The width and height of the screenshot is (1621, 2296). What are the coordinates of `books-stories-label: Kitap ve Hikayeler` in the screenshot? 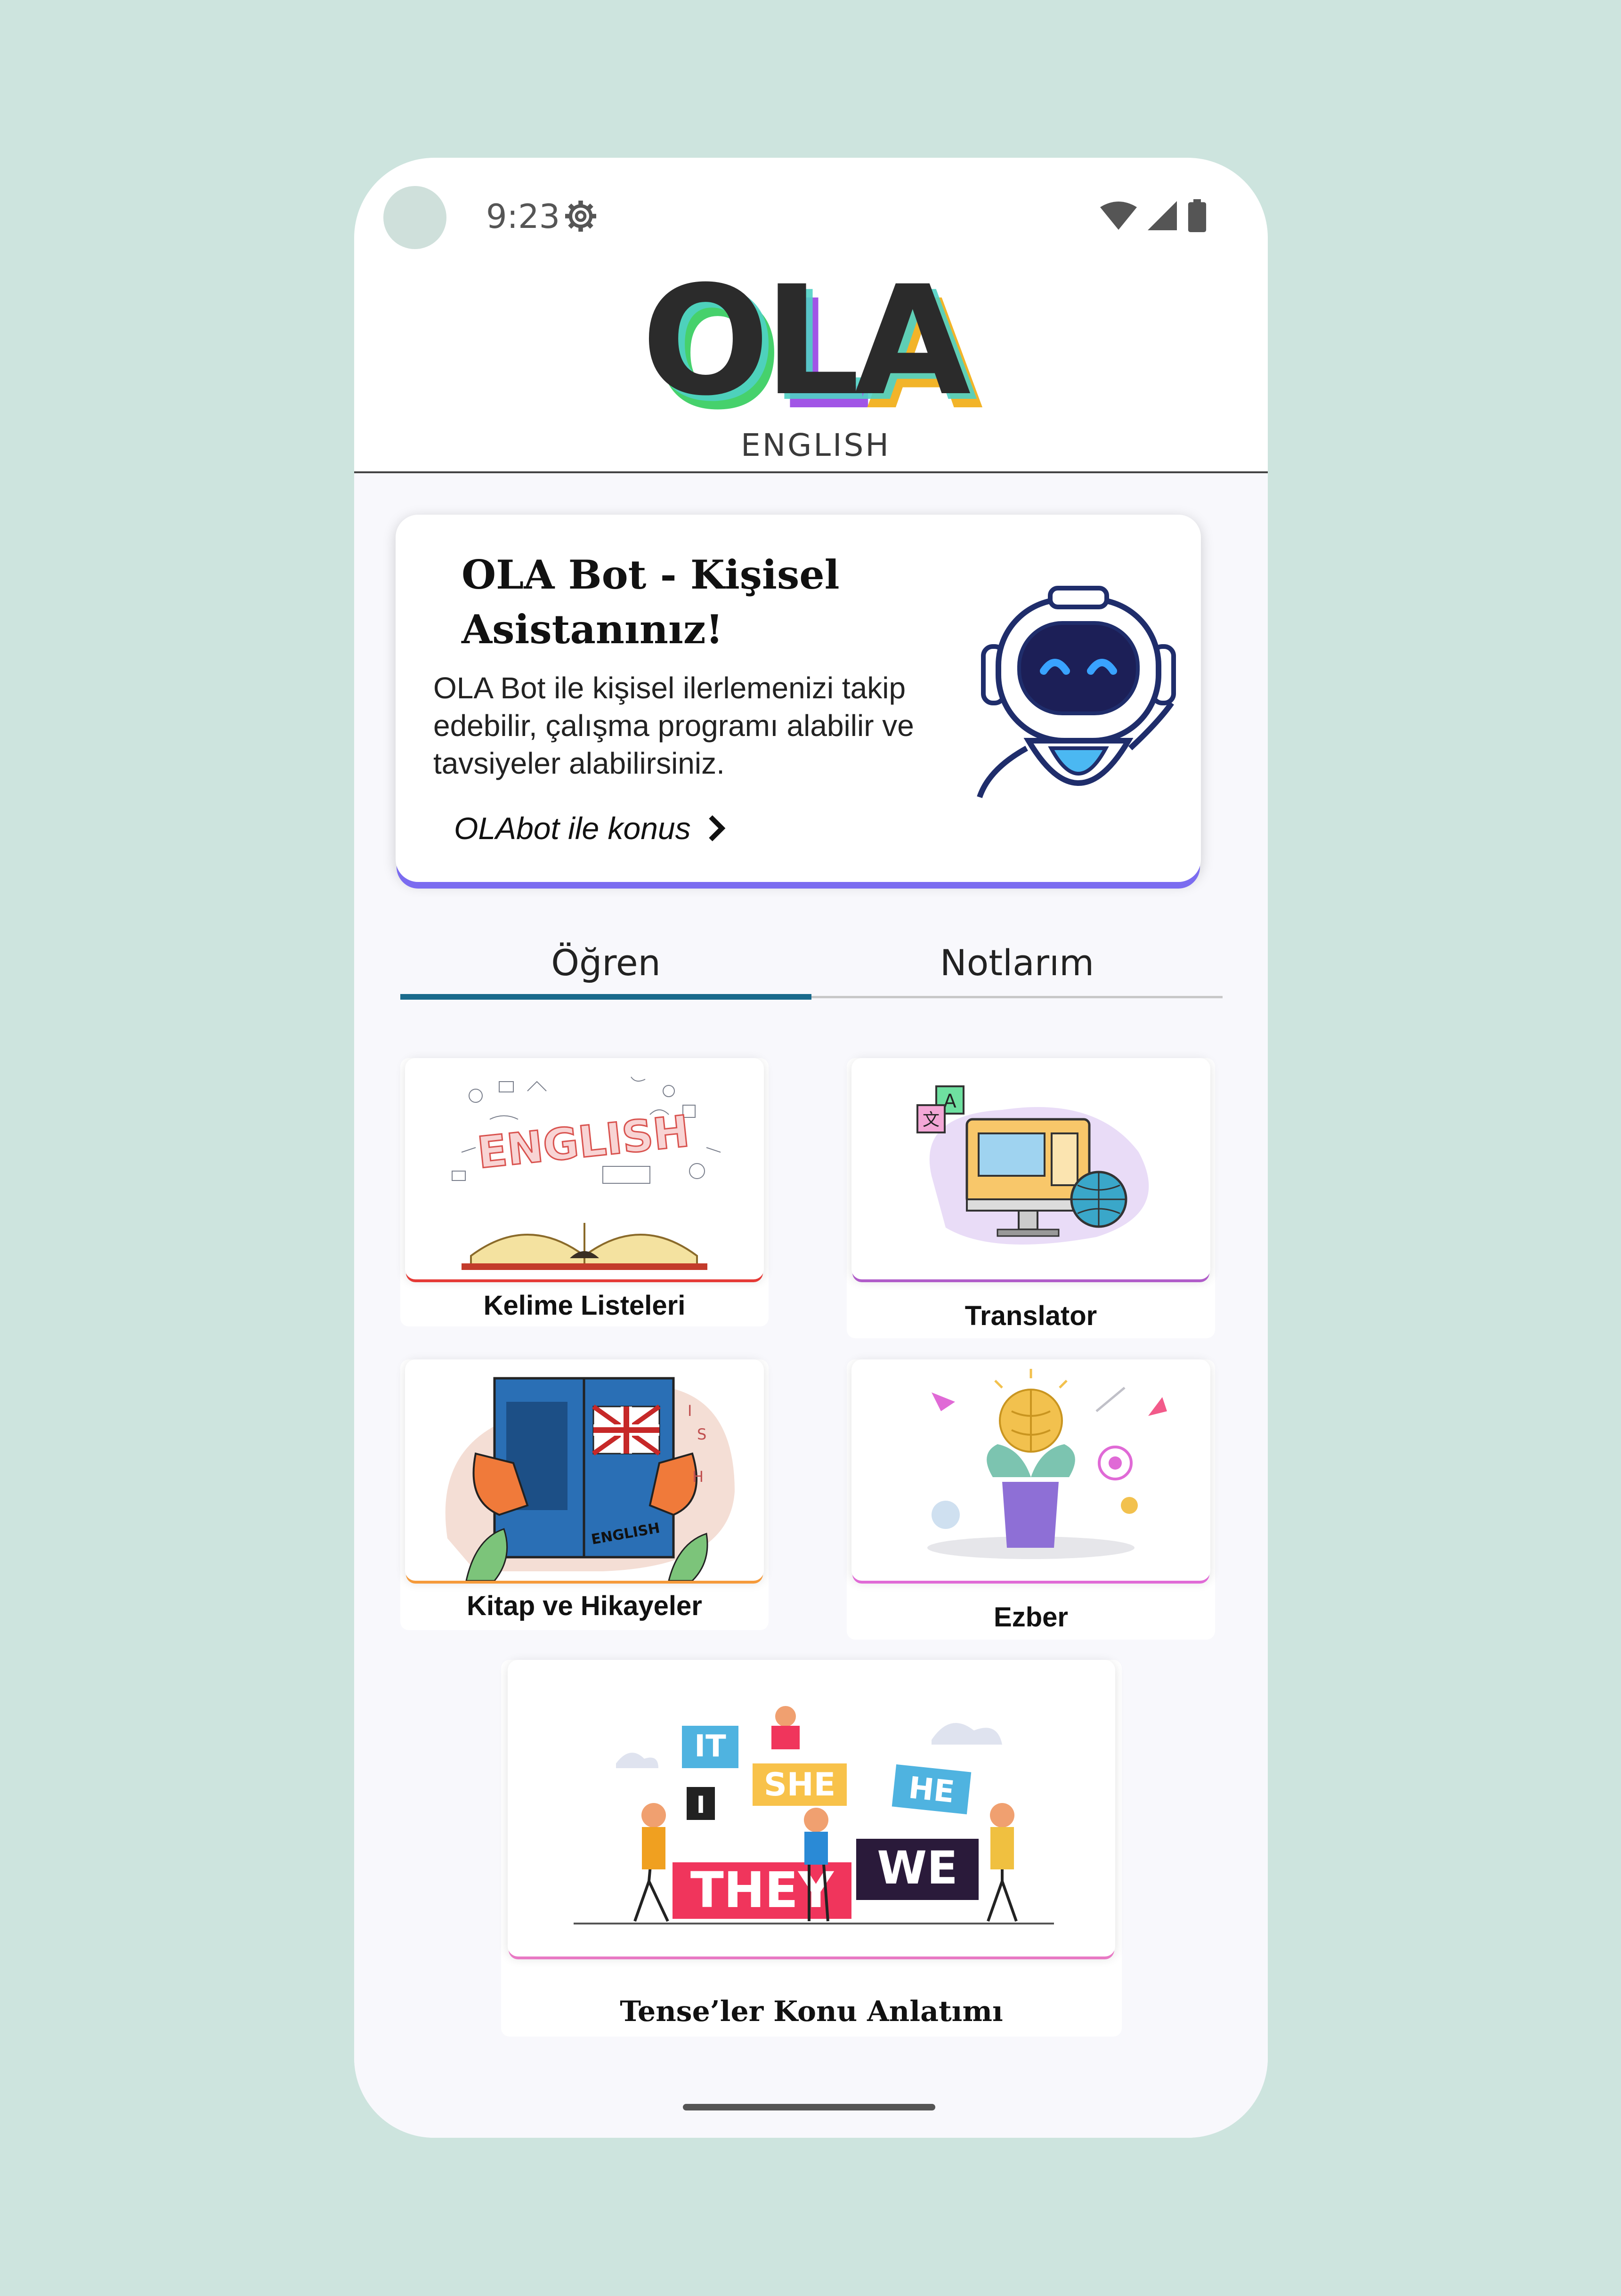 It's located at (584, 1606).